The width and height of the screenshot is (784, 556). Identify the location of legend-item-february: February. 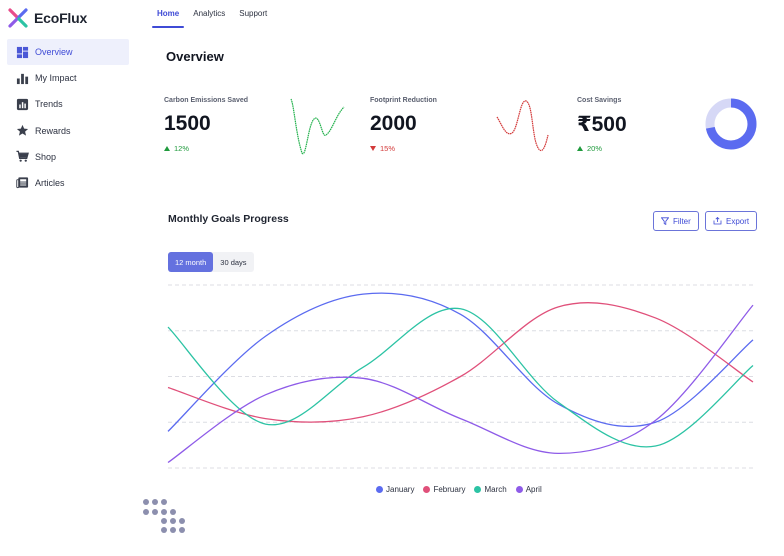
(444, 489).